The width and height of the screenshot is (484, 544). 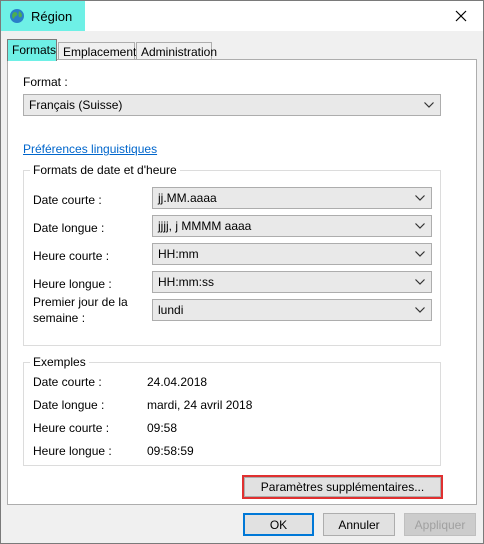 I want to click on first-day-value: lundi, so click(x=171, y=310).